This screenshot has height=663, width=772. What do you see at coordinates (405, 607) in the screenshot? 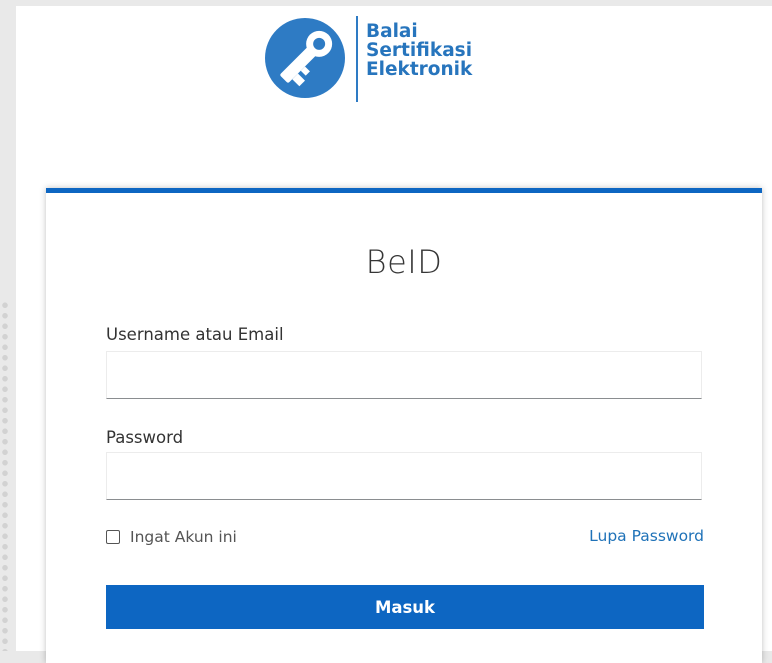
I see `login-button: Masuk` at bounding box center [405, 607].